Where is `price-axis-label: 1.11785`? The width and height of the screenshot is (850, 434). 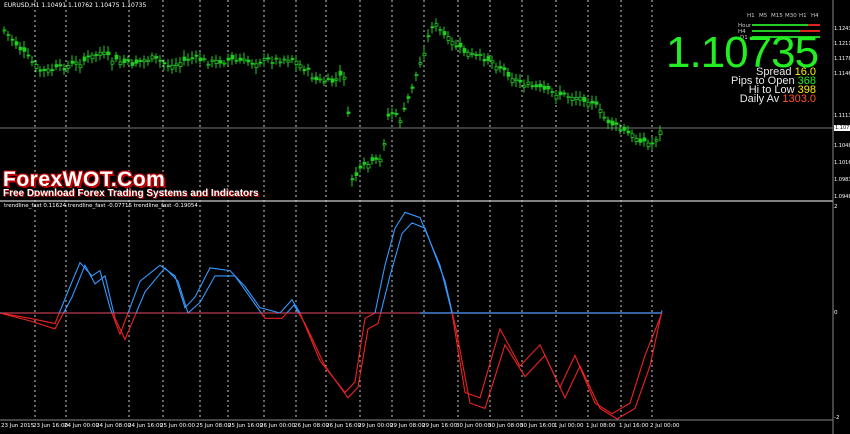 price-axis-label: 1.11785 is located at coordinates (842, 59).